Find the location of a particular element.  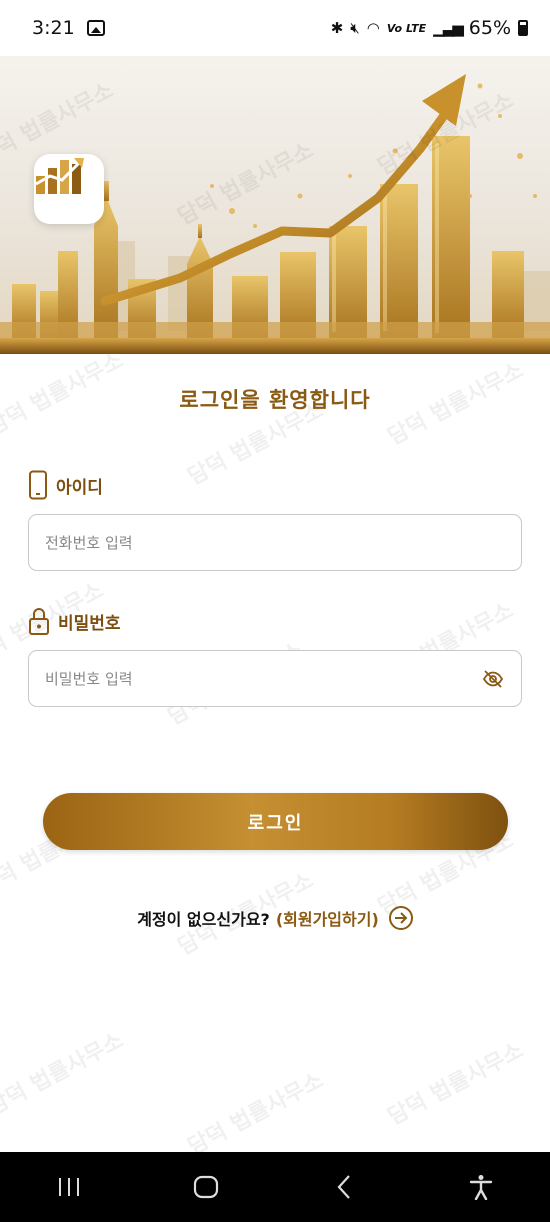

back-button is located at coordinates (344, 1187).